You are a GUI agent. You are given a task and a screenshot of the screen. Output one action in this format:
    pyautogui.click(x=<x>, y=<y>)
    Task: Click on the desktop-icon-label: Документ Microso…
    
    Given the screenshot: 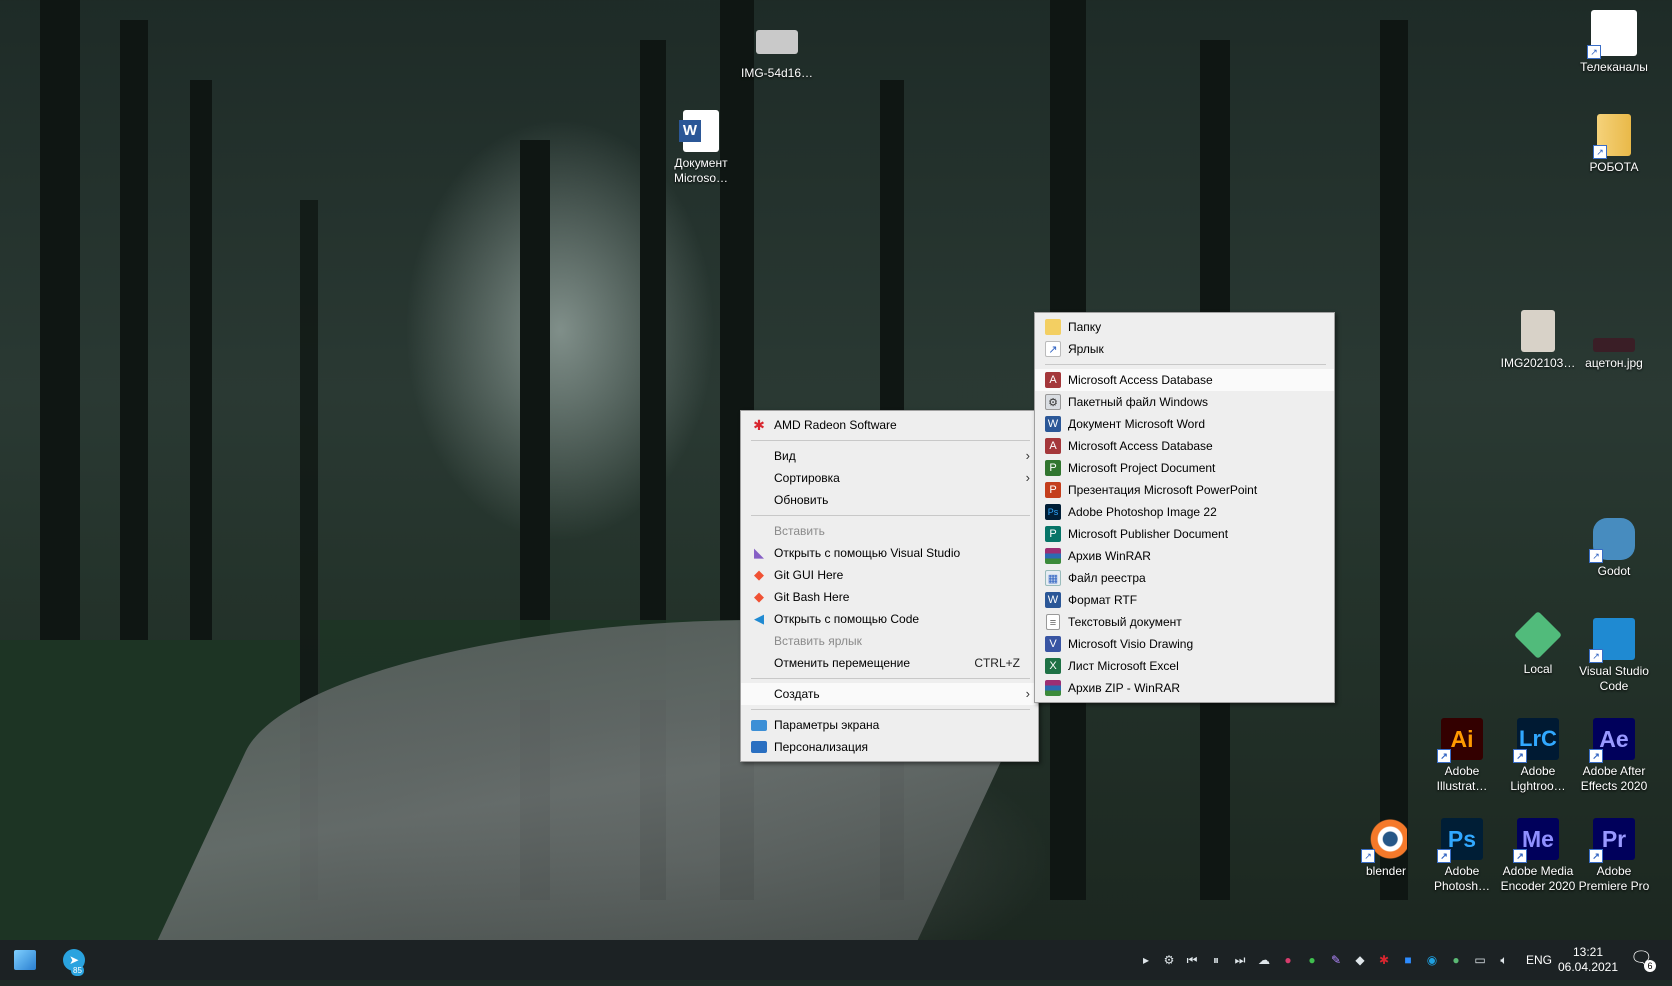 What is the action you would take?
    pyautogui.click(x=700, y=170)
    